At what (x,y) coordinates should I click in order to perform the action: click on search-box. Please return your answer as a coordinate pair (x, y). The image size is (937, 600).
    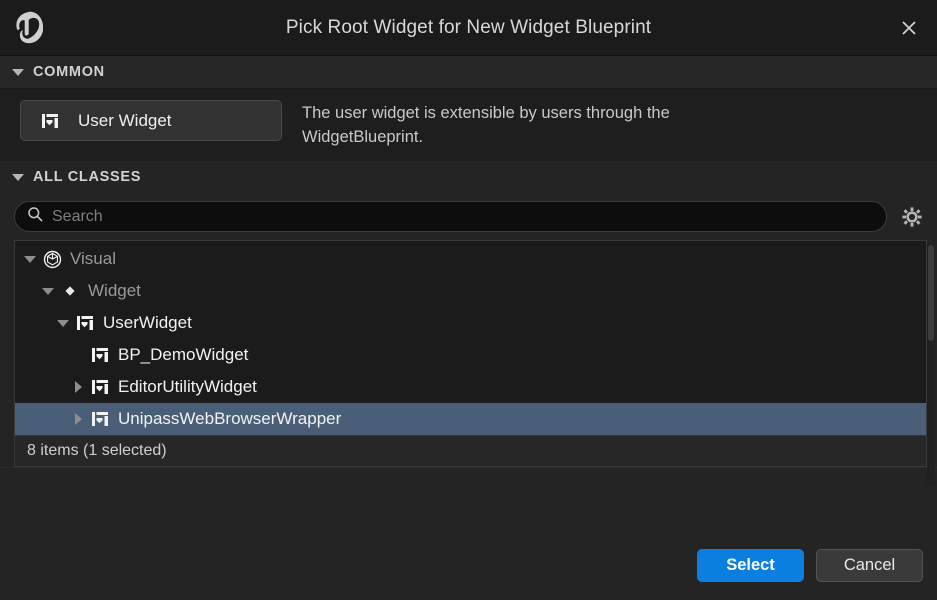
    Looking at the image, I should click on (450, 216).